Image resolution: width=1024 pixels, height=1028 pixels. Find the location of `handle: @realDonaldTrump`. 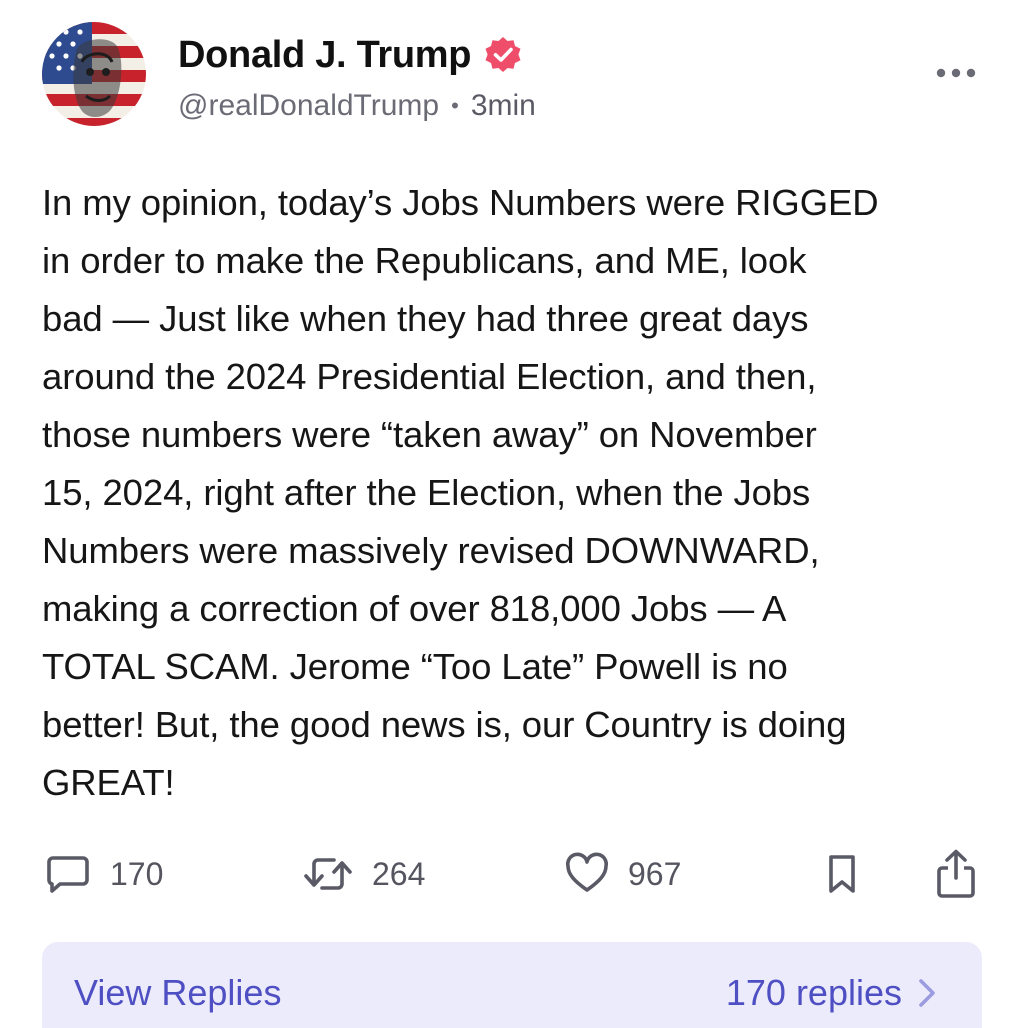

handle: @realDonaldTrump is located at coordinates (308, 106).